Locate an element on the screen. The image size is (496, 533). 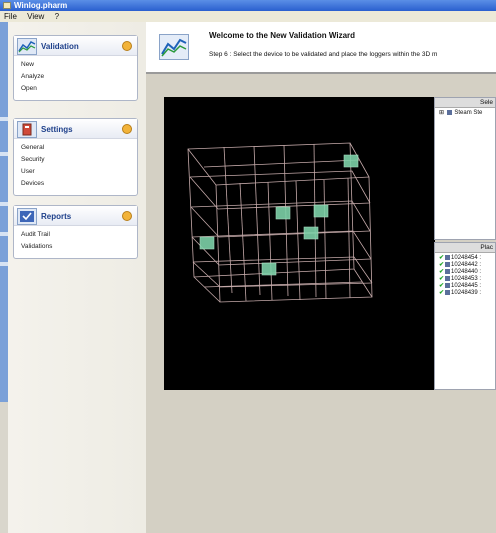
sidebar-item-validations: Validations is located at coordinates (79, 247).